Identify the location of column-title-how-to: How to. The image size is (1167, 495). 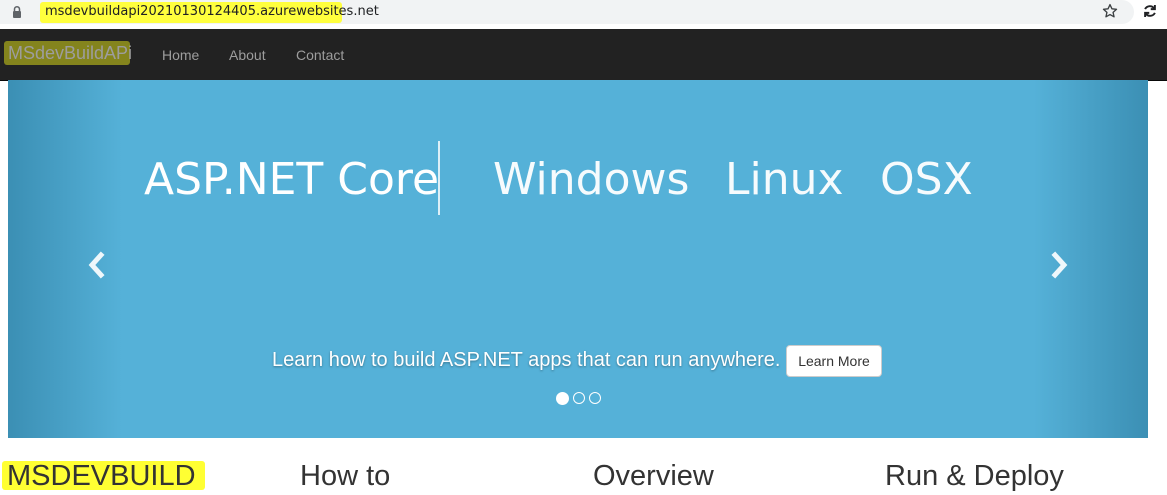
(345, 476).